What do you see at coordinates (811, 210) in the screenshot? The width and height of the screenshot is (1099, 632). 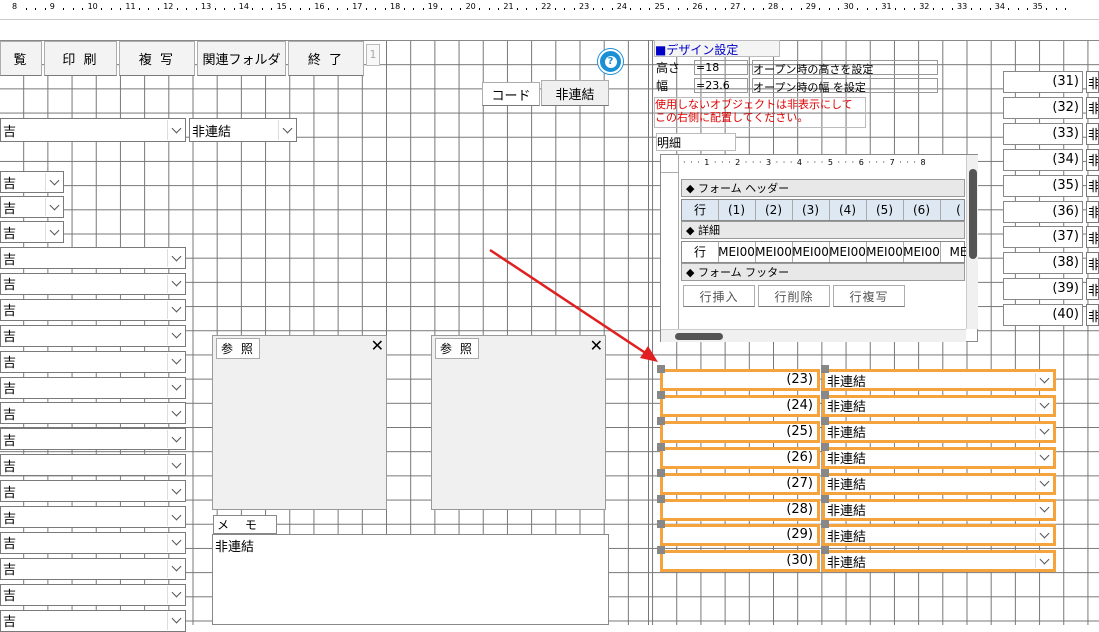 I see `header-cell: (3)` at bounding box center [811, 210].